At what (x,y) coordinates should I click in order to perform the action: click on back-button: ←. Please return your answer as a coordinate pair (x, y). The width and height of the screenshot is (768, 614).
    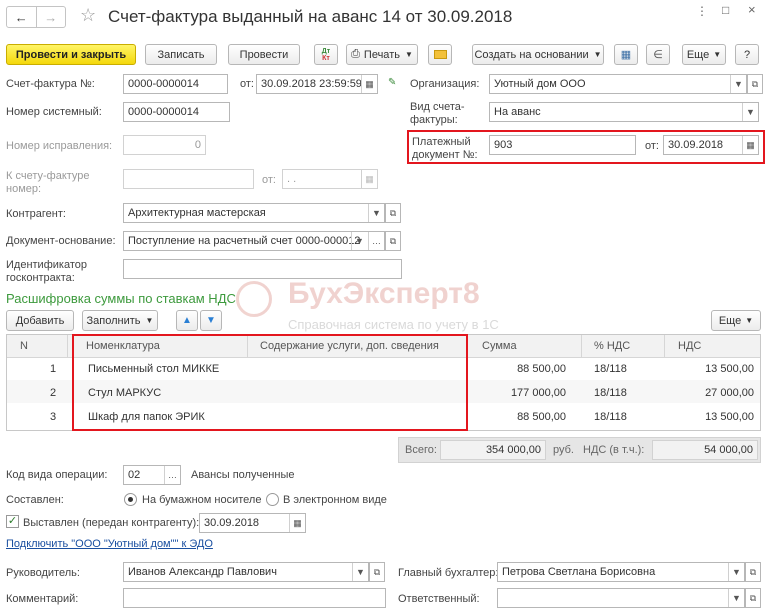
    Looking at the image, I should click on (22, 17).